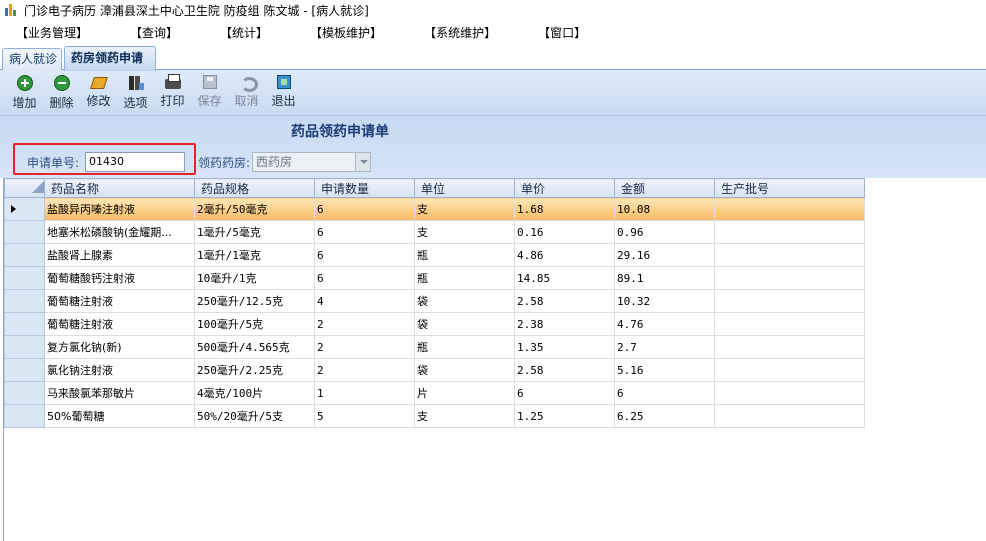  Describe the element at coordinates (254, 347) in the screenshot. I see `table-cell: 500毫升/4.565克` at that location.